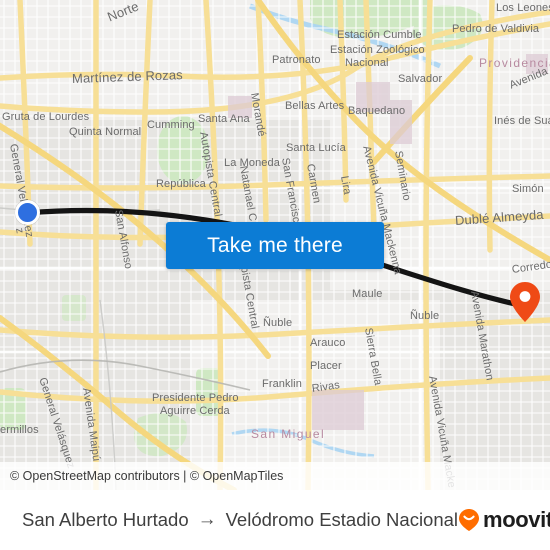 The height and width of the screenshot is (550, 550). I want to click on destination-pin-marker, so click(525, 302).